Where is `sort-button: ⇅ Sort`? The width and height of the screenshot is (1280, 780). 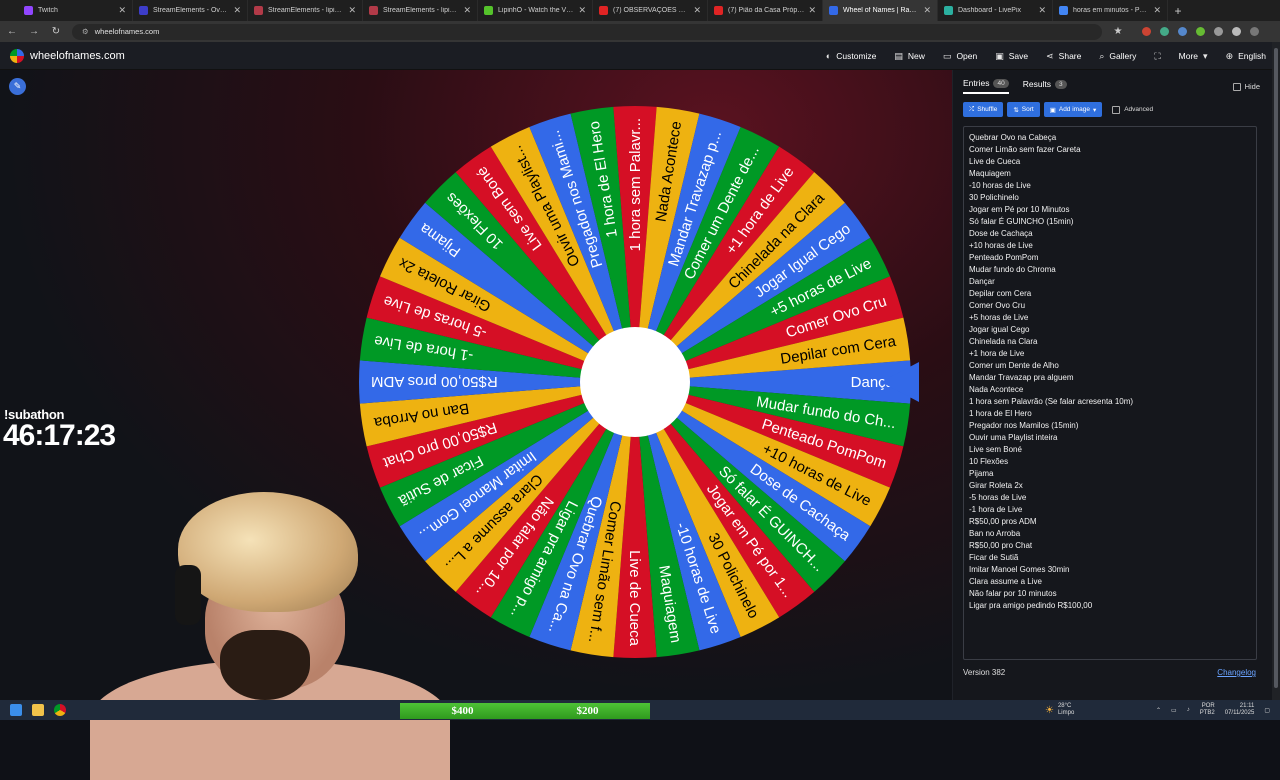 sort-button: ⇅ Sort is located at coordinates (1023, 109).